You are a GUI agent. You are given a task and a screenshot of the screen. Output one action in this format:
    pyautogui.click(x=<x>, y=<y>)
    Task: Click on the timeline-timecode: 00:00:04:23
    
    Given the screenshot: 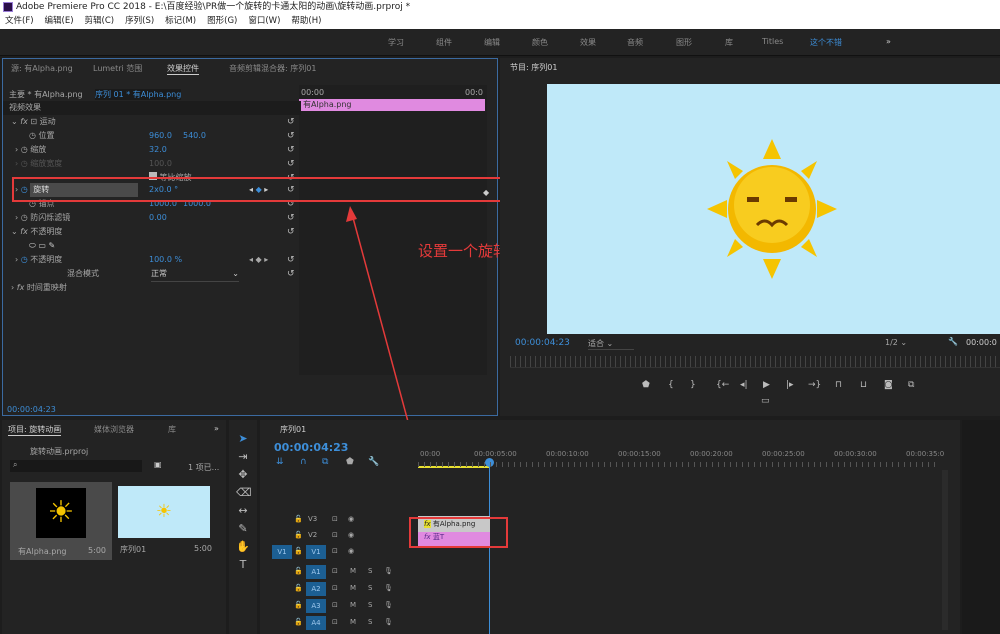 What is the action you would take?
    pyautogui.click(x=311, y=447)
    